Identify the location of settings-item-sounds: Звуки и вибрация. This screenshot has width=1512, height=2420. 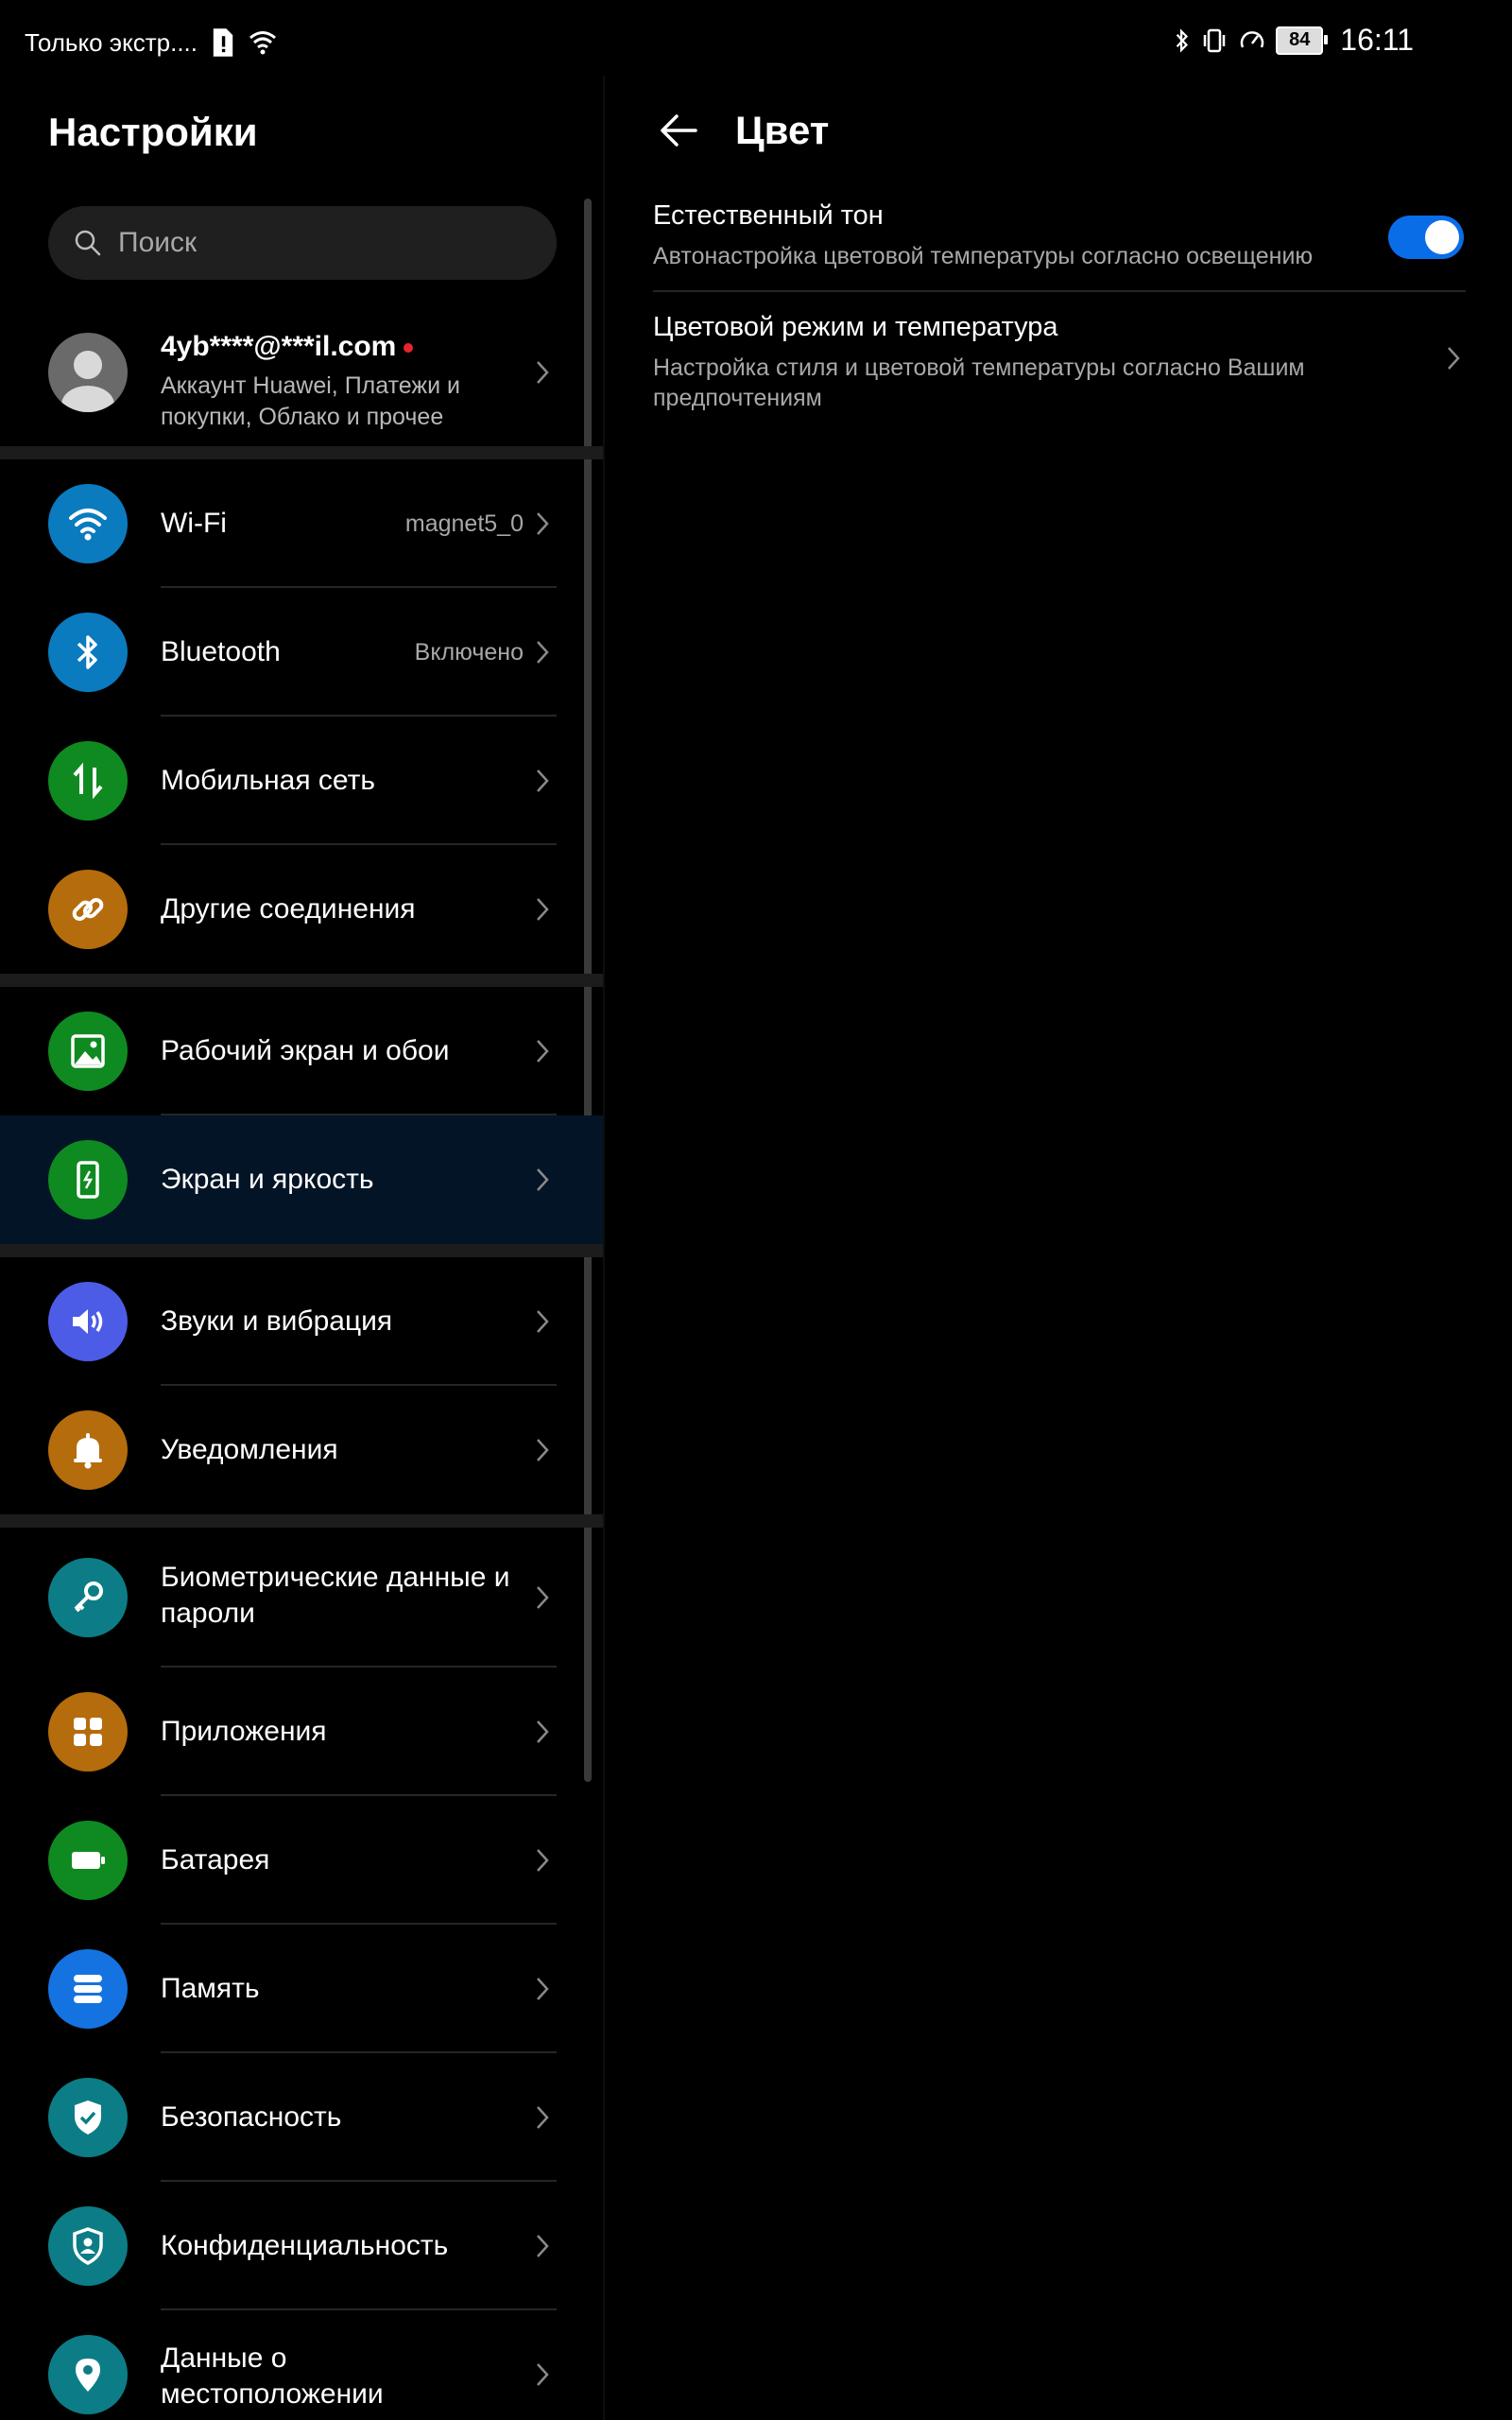
(301, 1321).